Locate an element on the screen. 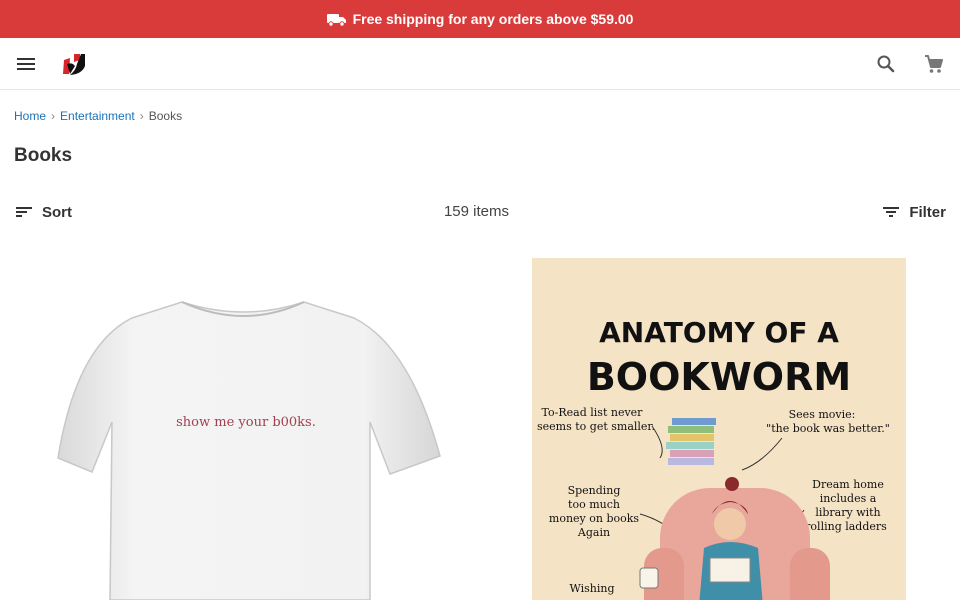 Image resolution: width=960 pixels, height=600 pixels. search-button is located at coordinates (886, 64).